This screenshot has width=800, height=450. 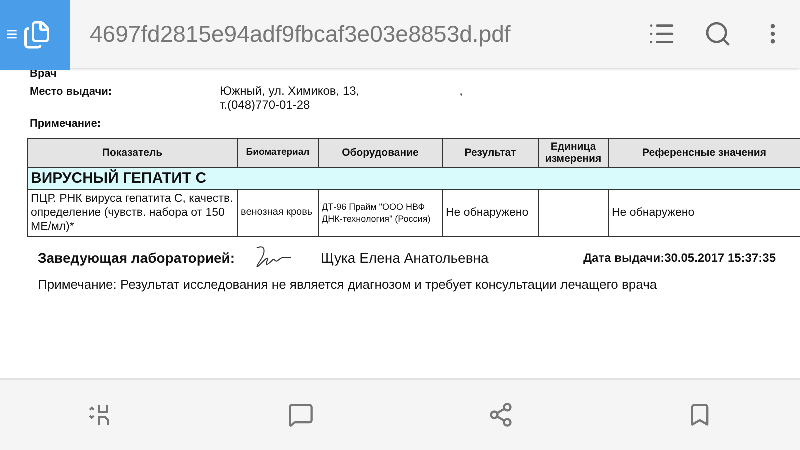 I want to click on share-icon, so click(x=501, y=415).